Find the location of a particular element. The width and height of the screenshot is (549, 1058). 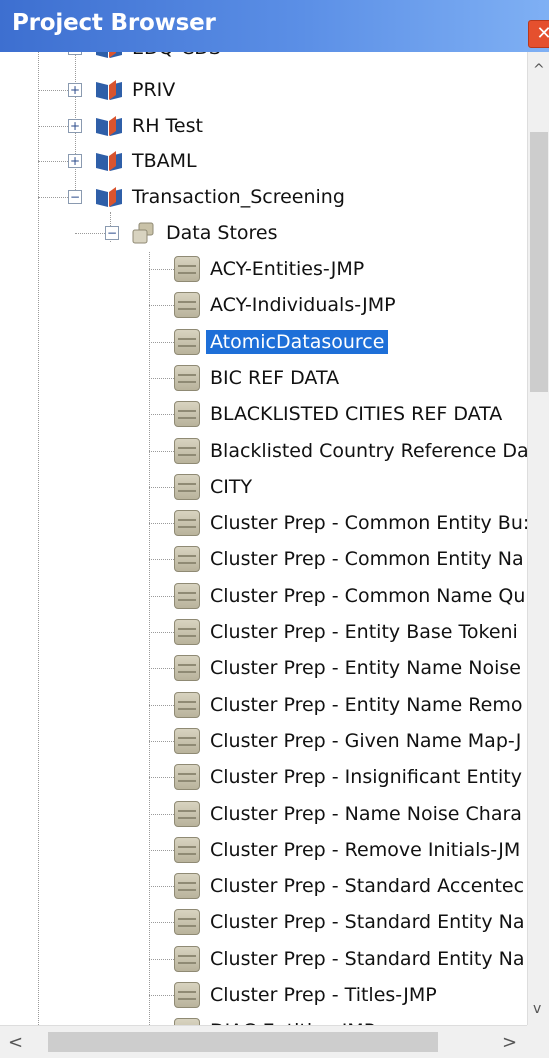

tree-row-data-store: Cluster Prep - Common Name Qu is located at coordinates (263, 596).